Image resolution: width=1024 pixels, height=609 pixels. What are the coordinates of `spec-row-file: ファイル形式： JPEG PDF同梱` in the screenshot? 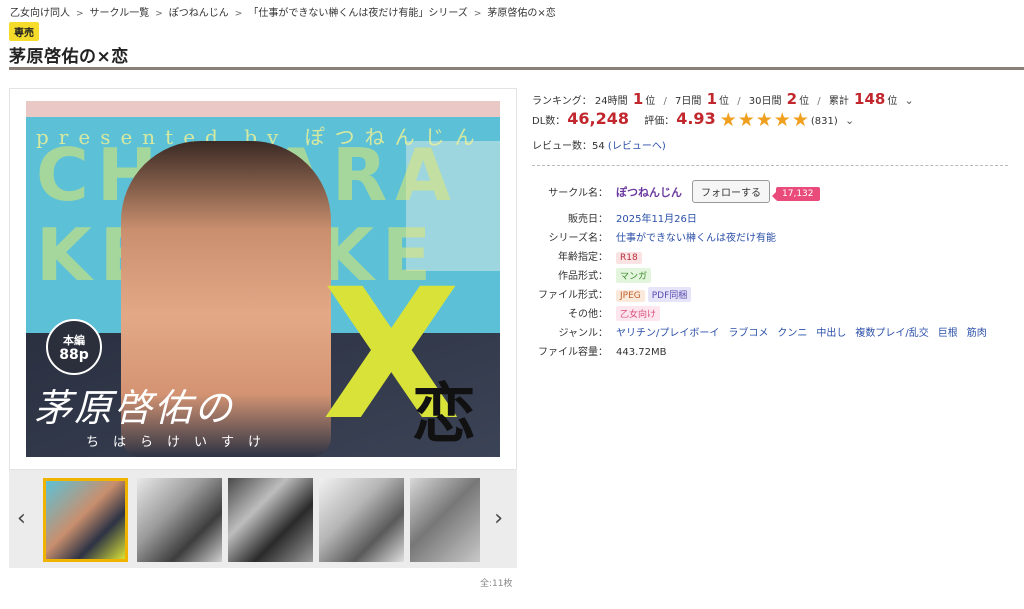 It's located at (613, 294).